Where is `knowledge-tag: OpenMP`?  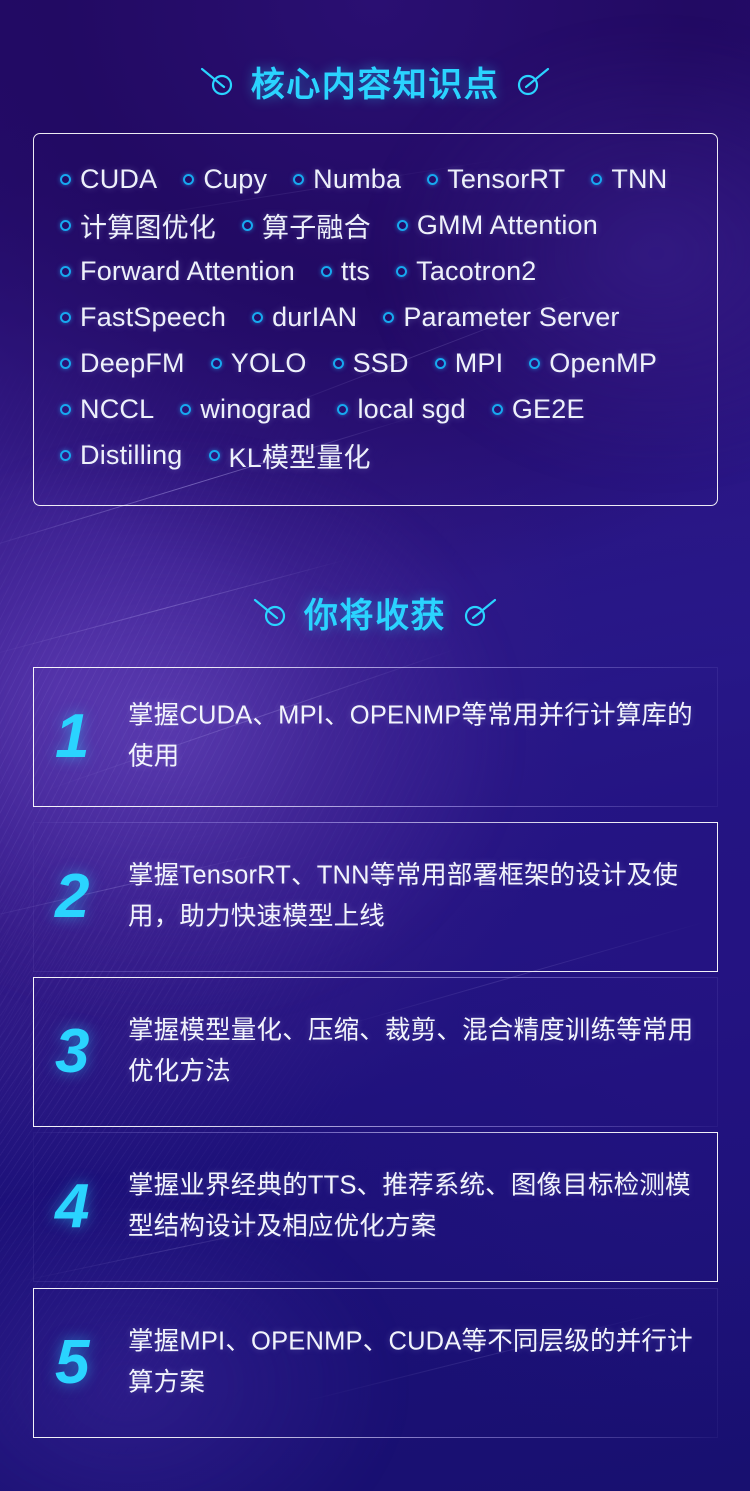
knowledge-tag: OpenMP is located at coordinates (593, 363).